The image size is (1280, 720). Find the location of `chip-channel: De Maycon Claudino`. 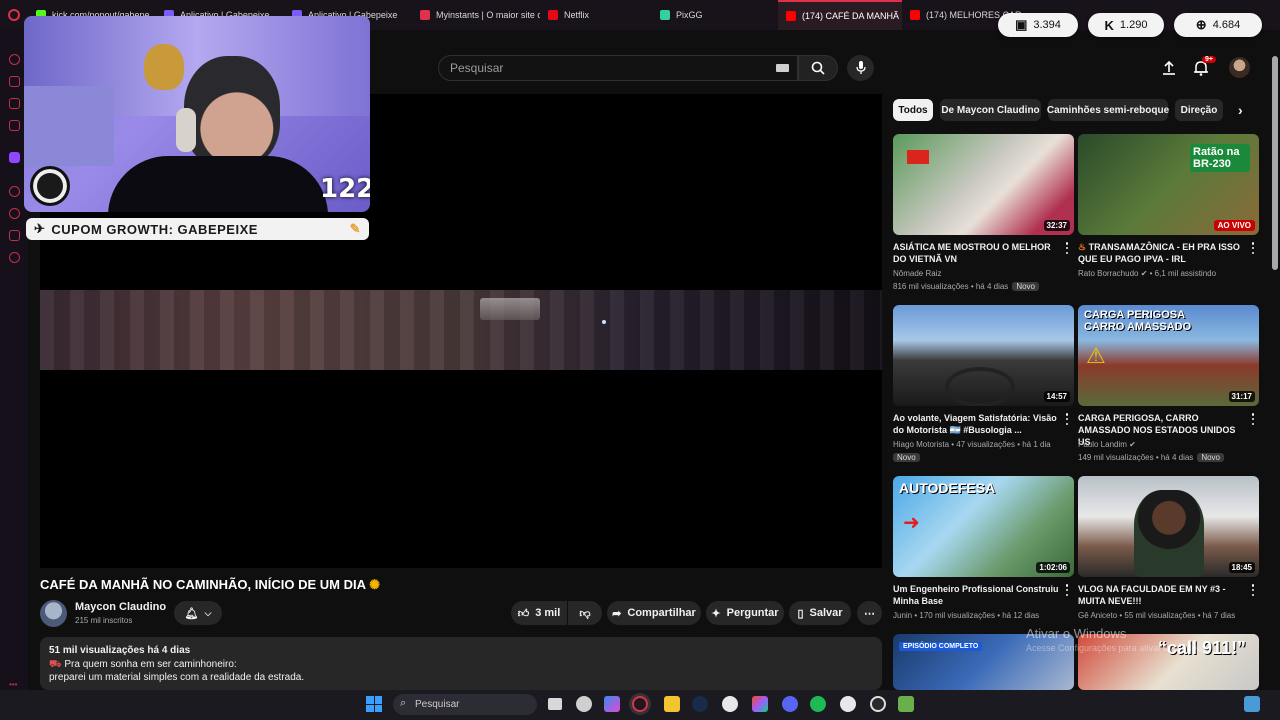

chip-channel: De Maycon Claudino is located at coordinates (990, 110).